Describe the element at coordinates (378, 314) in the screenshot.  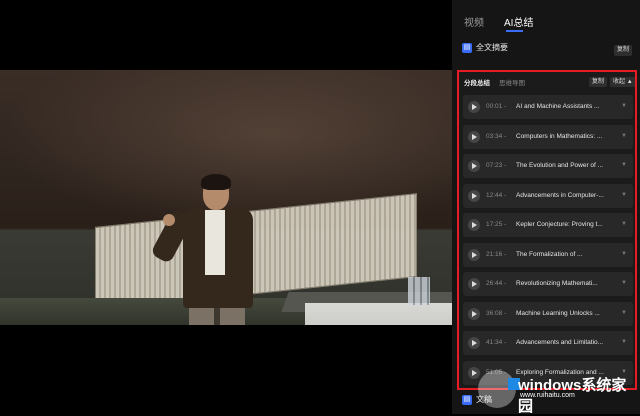
I see `video-podium` at that location.